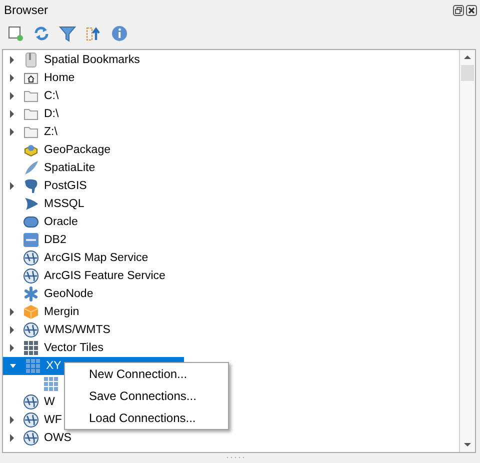  I want to click on item-label: WF, so click(53, 420).